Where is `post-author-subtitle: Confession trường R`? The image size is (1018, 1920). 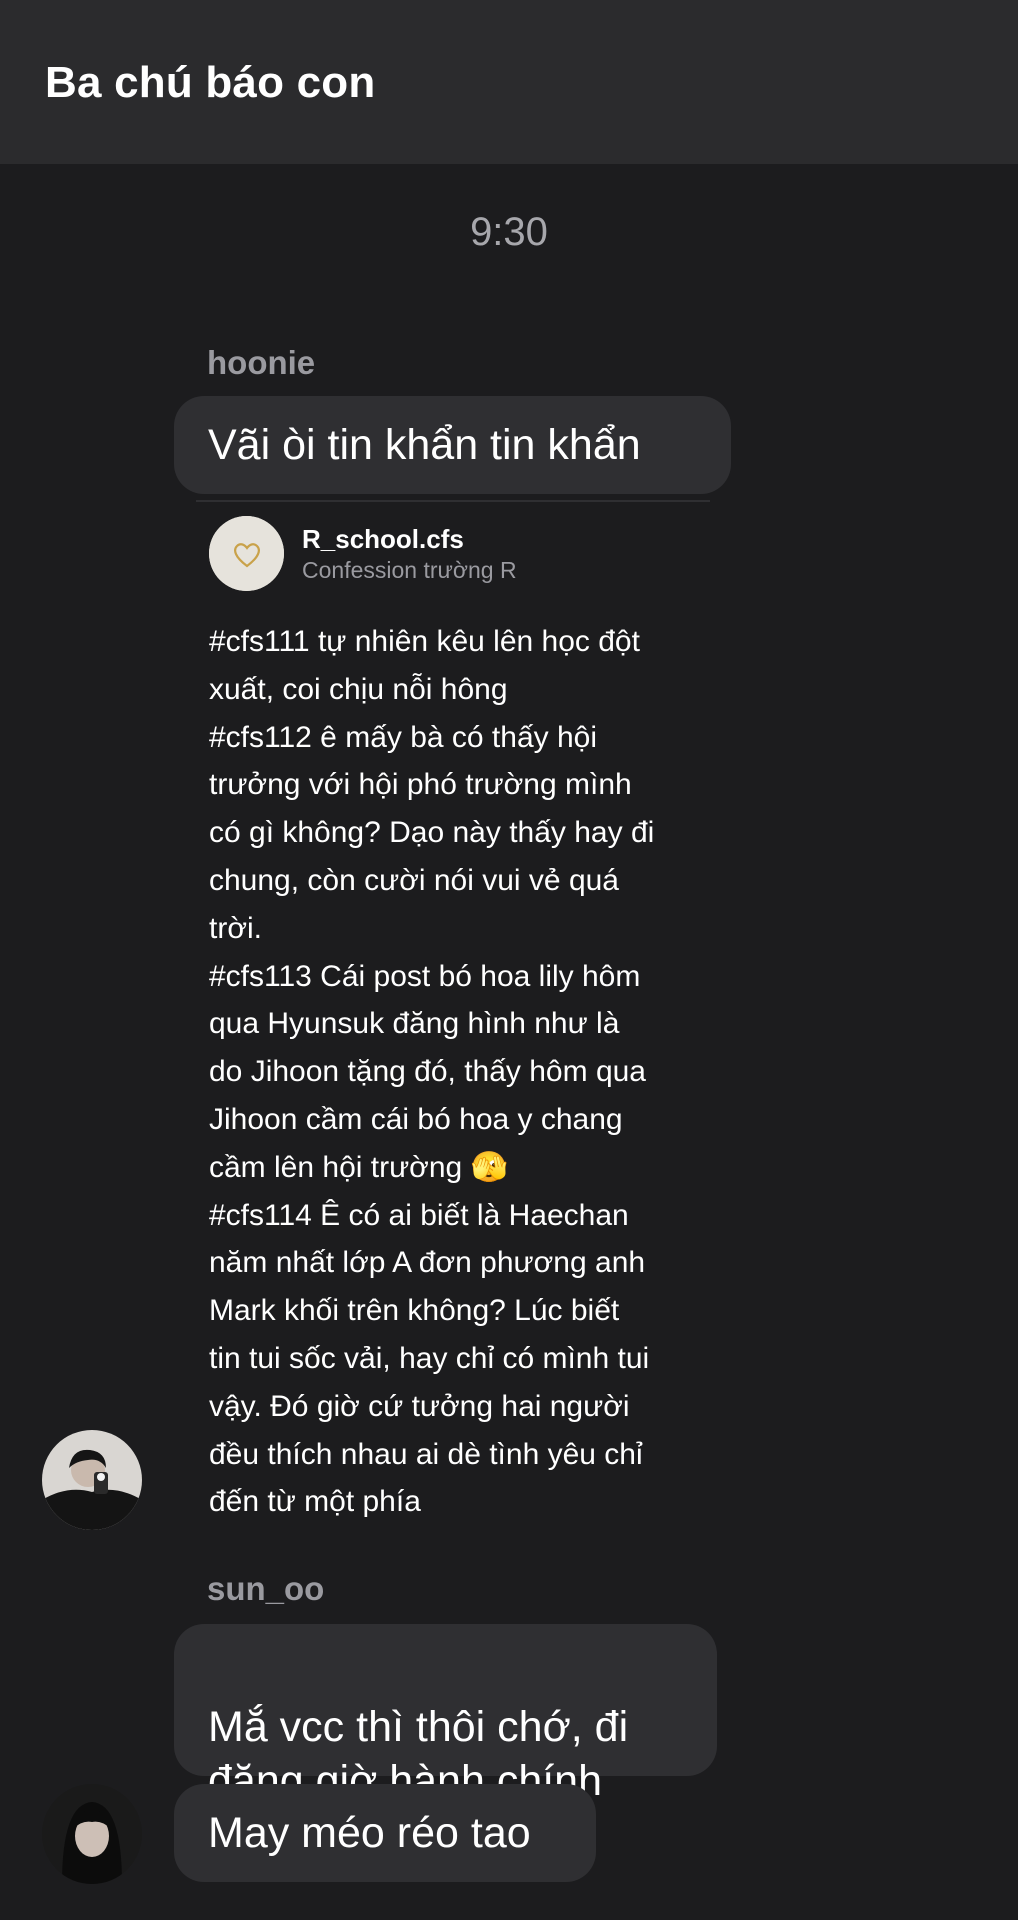
post-author-subtitle: Confession trường R is located at coordinates (409, 570).